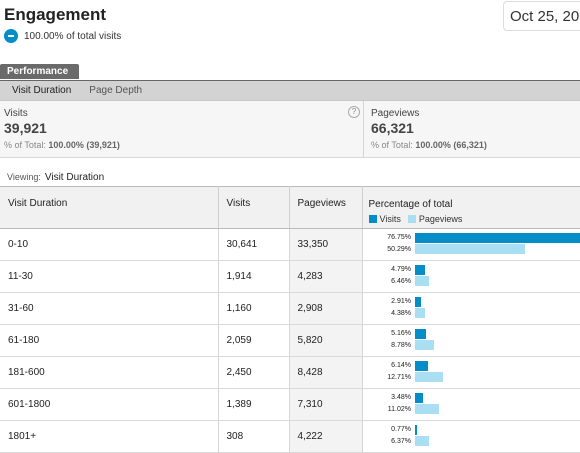 This screenshot has width=580, height=453. I want to click on pageviews-percentage-label: 4.38%, so click(401, 313).